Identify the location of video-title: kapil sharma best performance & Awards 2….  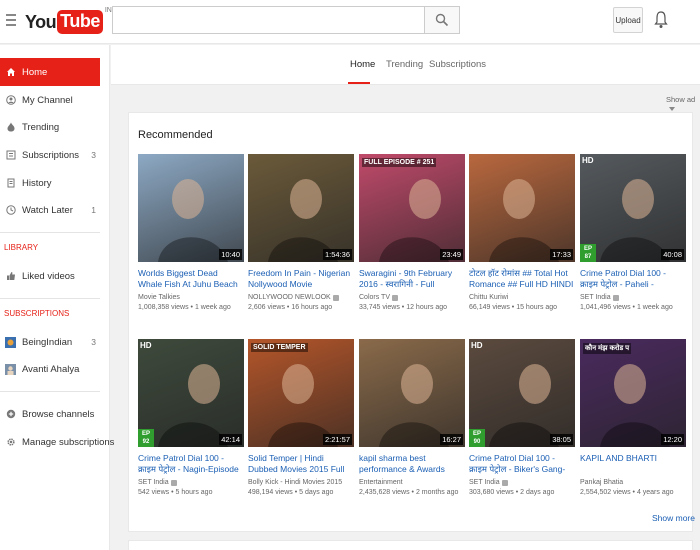
(412, 464).